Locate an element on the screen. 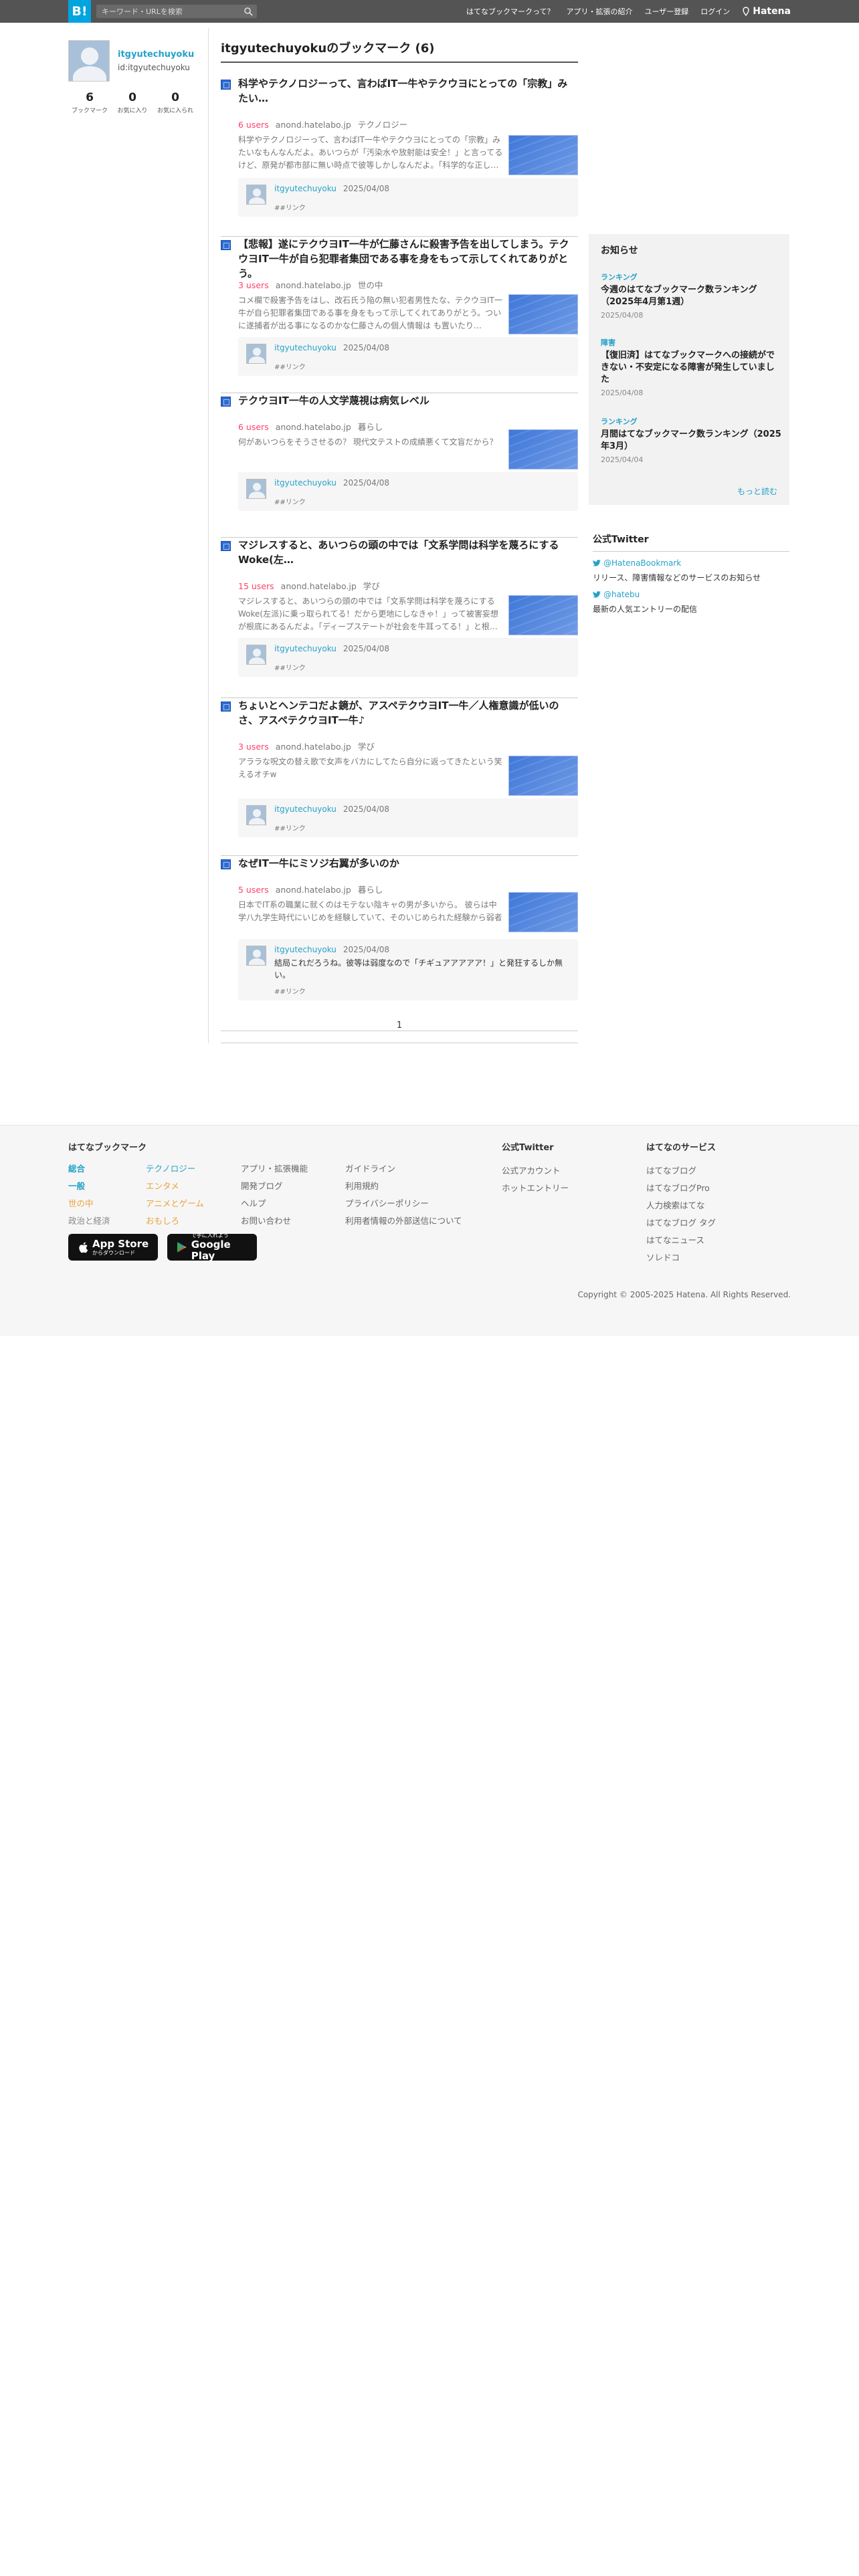 This screenshot has width=859, height=2576. app-store-badge: App Store からダウンロード is located at coordinates (113, 1247).